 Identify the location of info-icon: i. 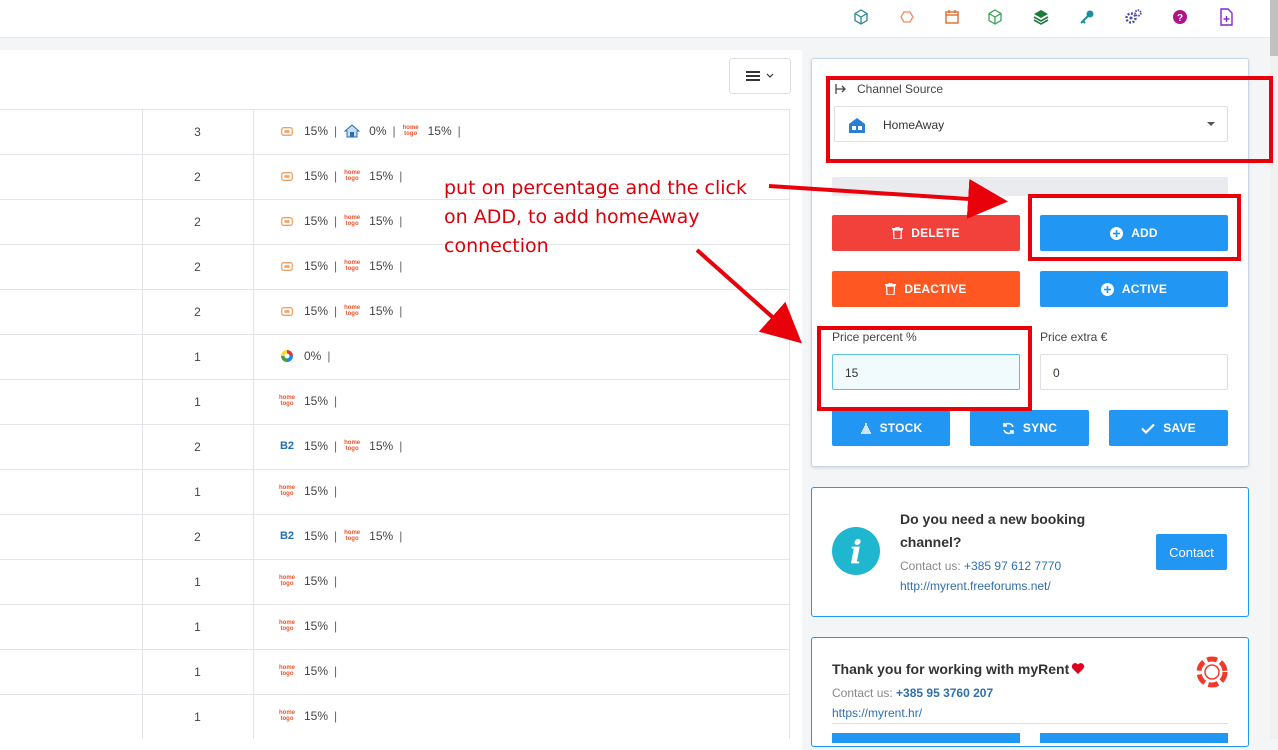
(856, 551).